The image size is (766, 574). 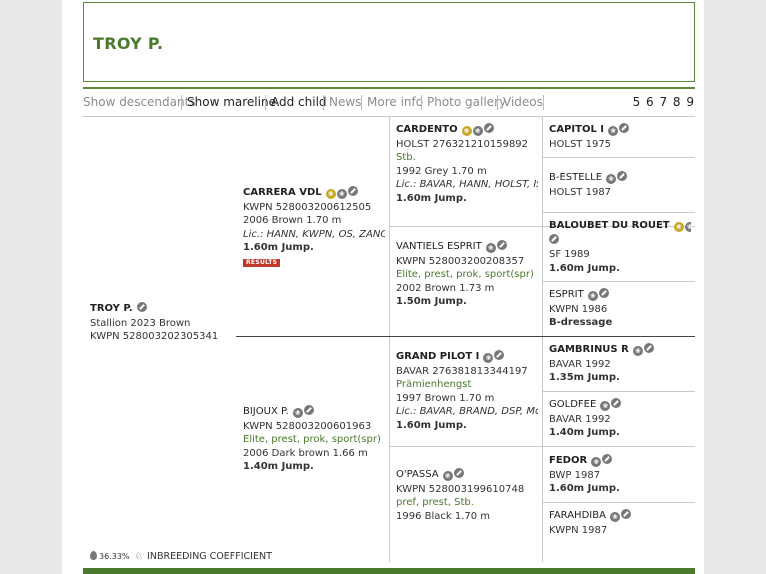 I want to click on horse-name: B-ESTELLE, so click(x=575, y=177).